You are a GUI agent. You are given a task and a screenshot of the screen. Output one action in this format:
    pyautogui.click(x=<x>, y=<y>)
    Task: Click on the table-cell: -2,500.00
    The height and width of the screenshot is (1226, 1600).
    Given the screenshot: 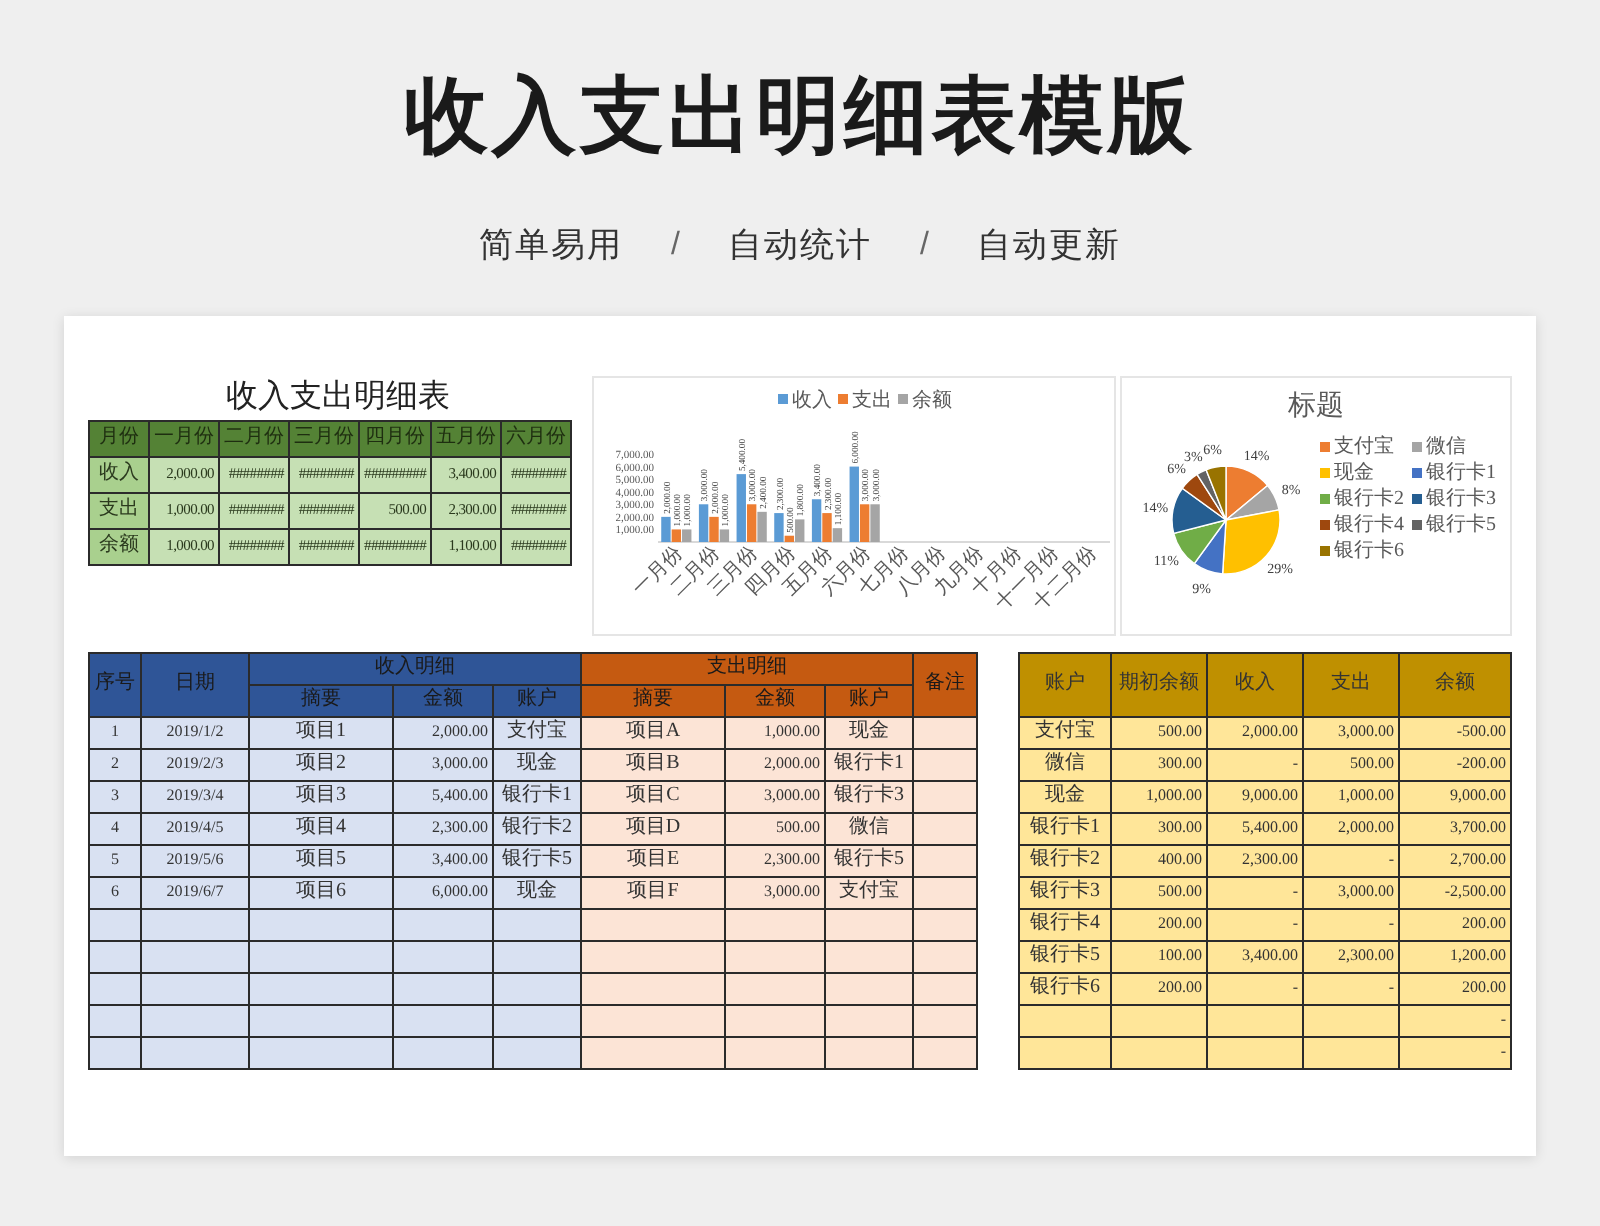 What is the action you would take?
    pyautogui.click(x=1455, y=892)
    